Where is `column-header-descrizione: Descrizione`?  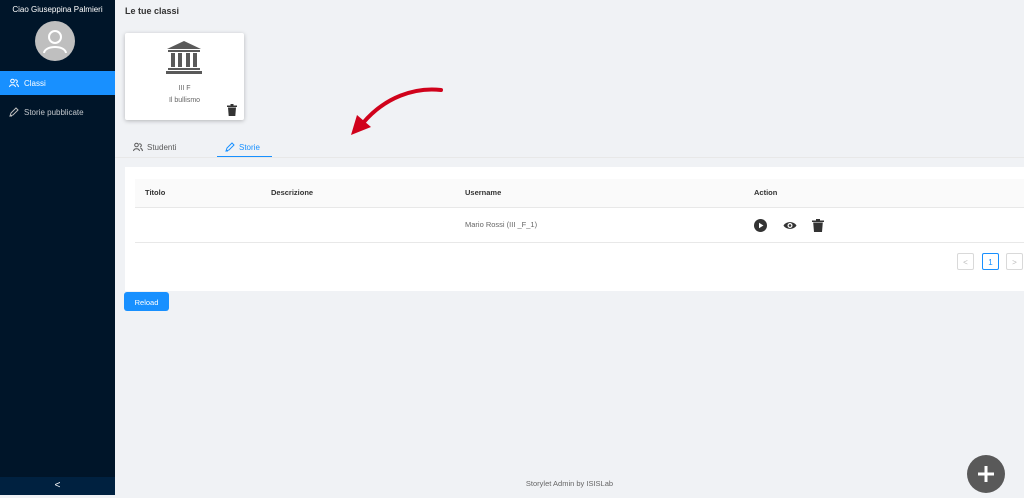
column-header-descrizione: Descrizione is located at coordinates (292, 192).